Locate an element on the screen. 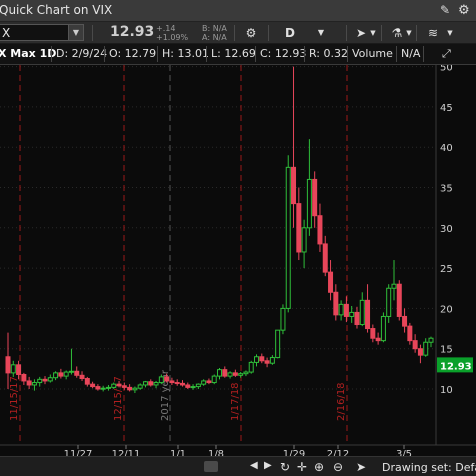 The width and height of the screenshot is (476, 476). reset-view-icon: ↻ is located at coordinates (285, 467).